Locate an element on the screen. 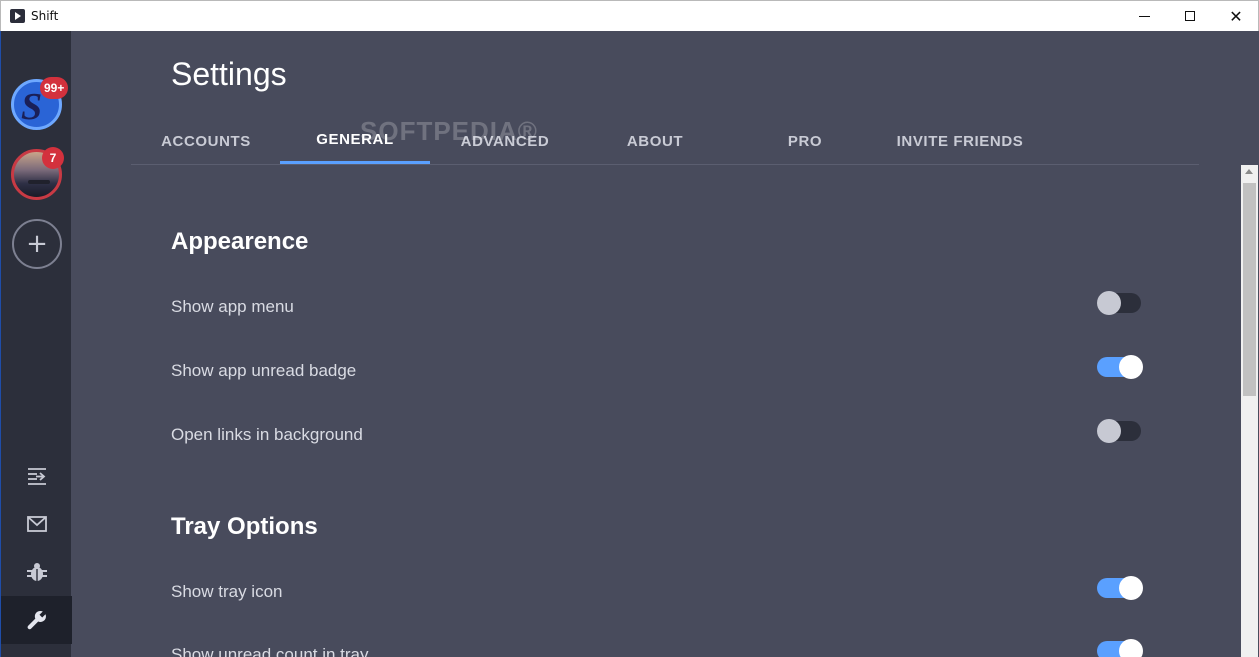 Image resolution: width=1259 pixels, height=657 pixels. sidebar: S 99+ 7 + is located at coordinates (36, 344).